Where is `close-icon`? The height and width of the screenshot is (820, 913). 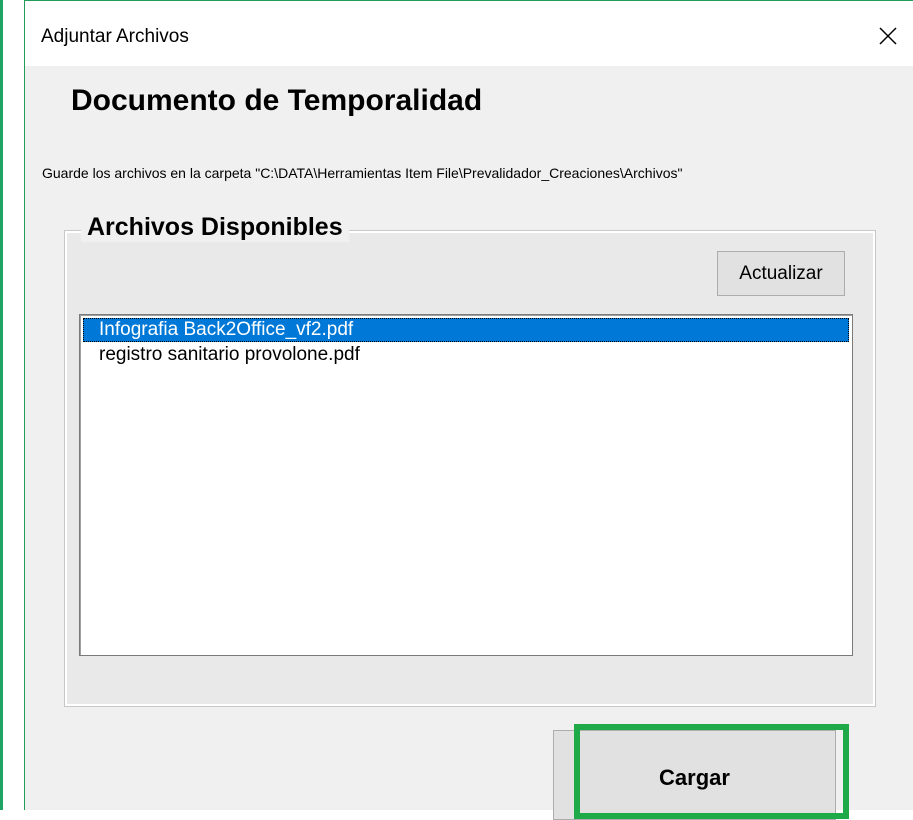 close-icon is located at coordinates (888, 36).